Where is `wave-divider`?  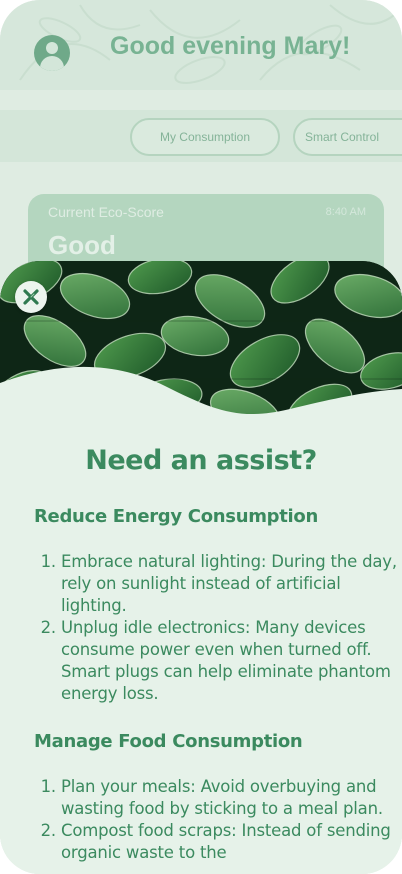
wave-divider is located at coordinates (201, 403).